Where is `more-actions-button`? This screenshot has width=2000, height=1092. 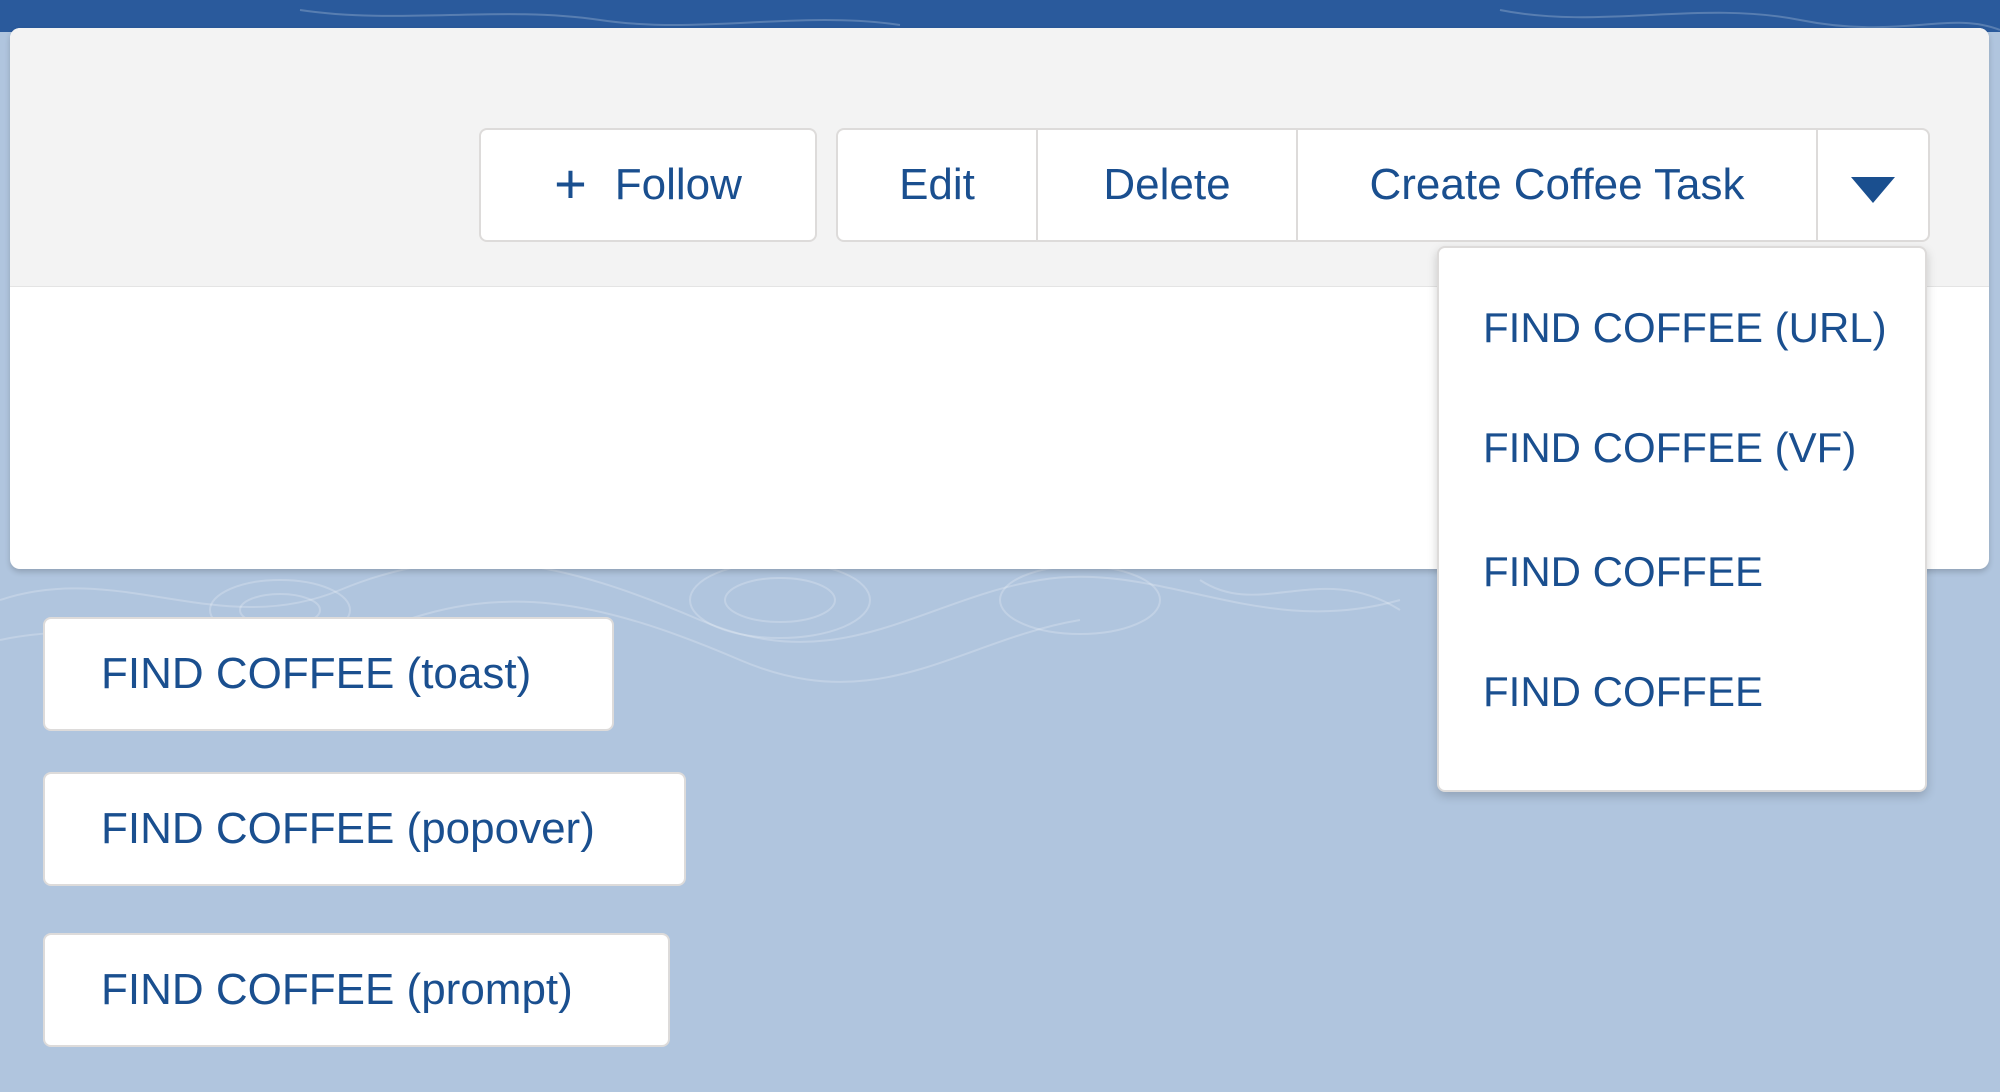
more-actions-button is located at coordinates (1873, 185).